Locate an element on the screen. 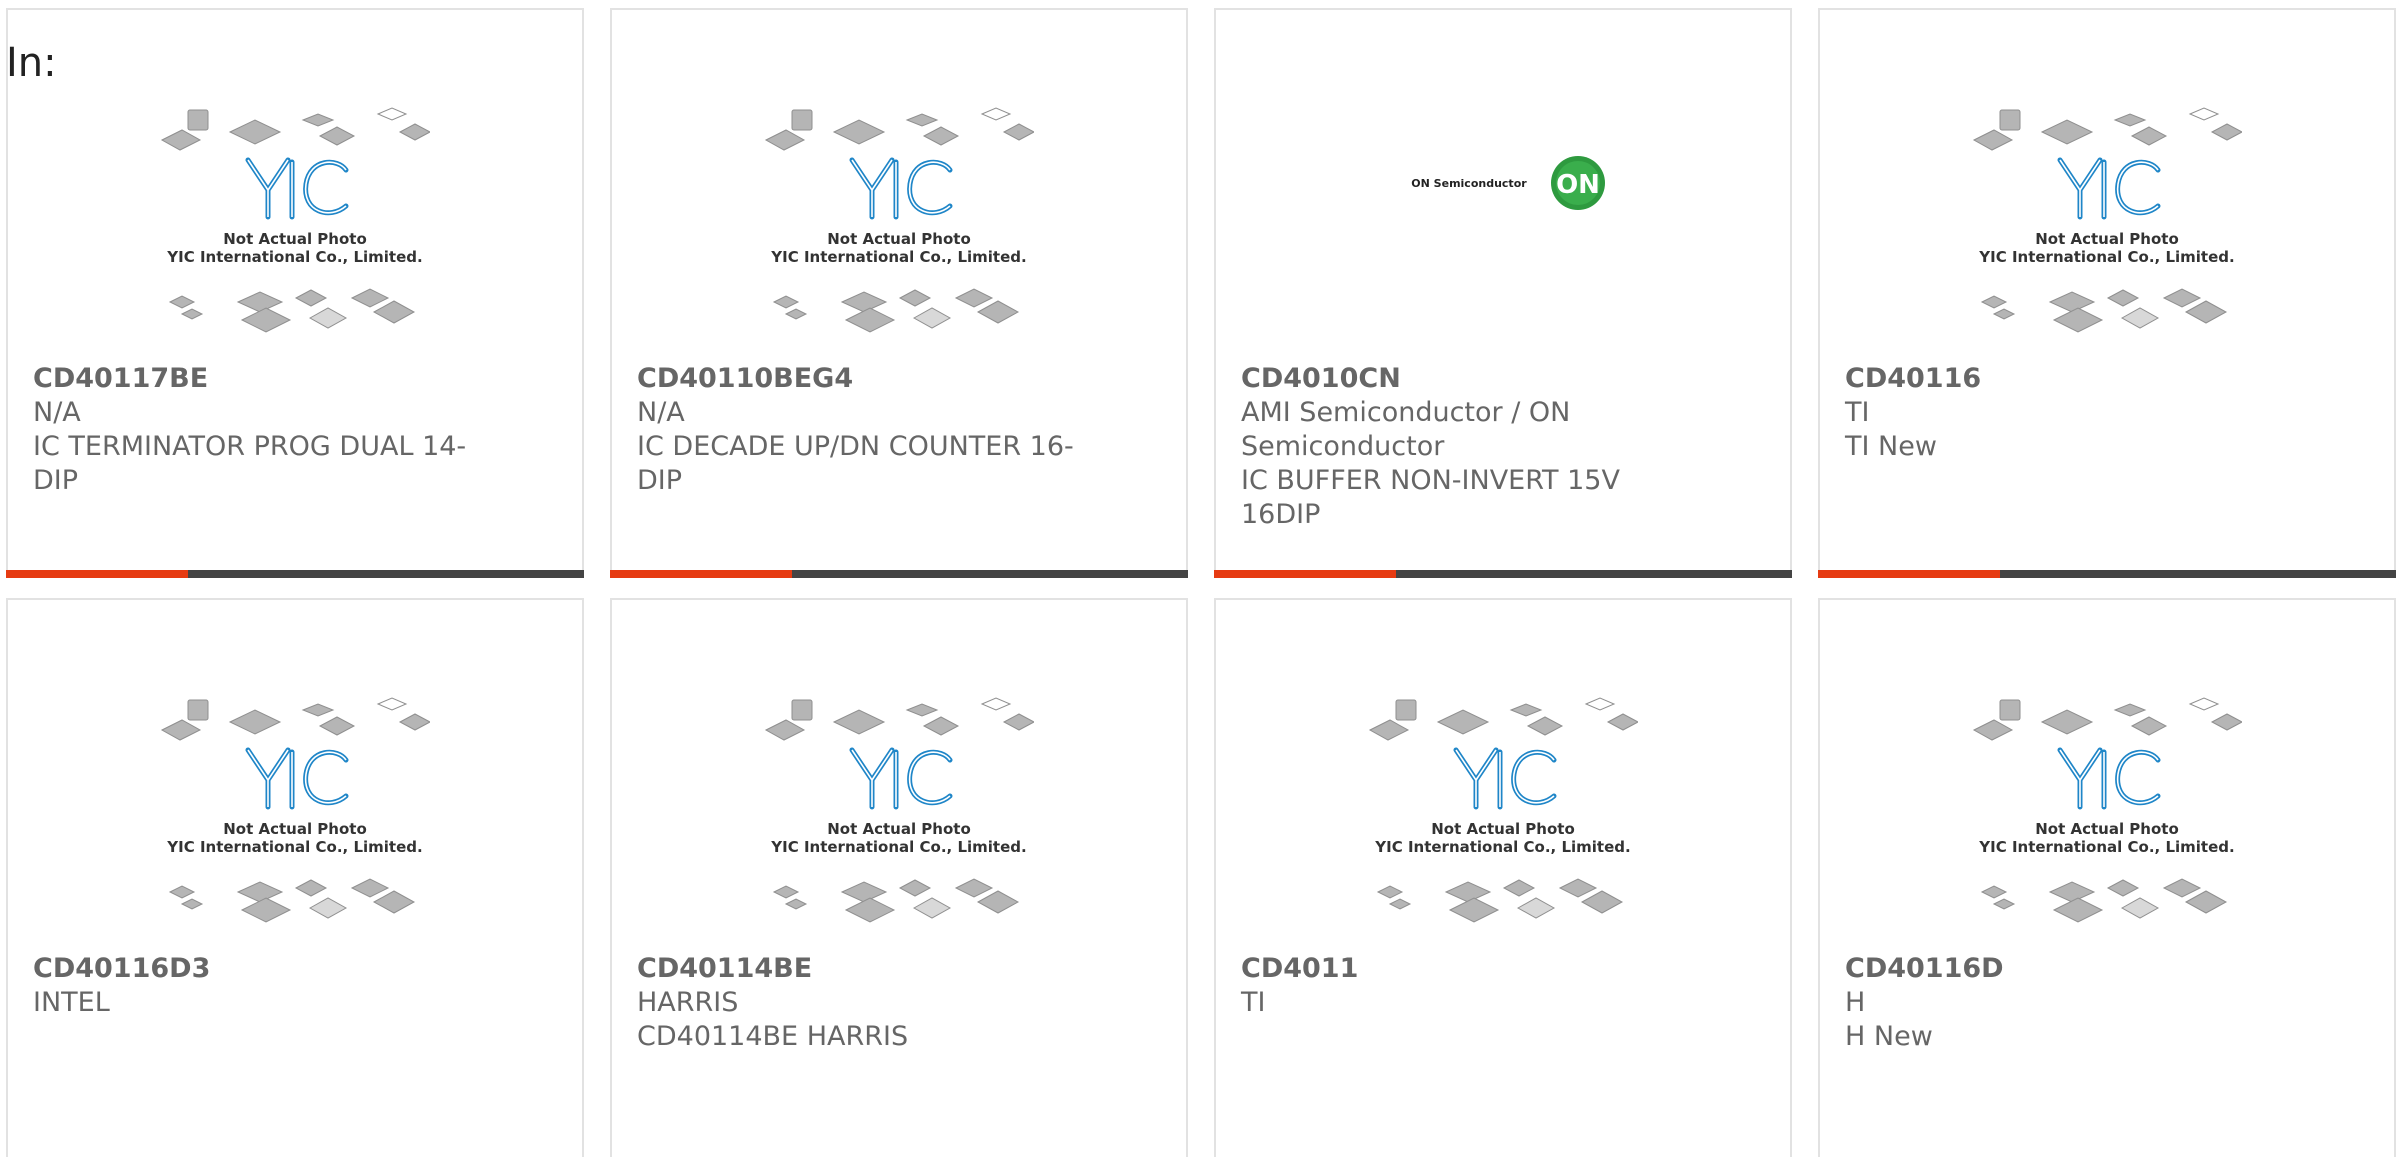 The height and width of the screenshot is (1157, 2400). manufacturer: HARRIS is located at coordinates (688, 1002).